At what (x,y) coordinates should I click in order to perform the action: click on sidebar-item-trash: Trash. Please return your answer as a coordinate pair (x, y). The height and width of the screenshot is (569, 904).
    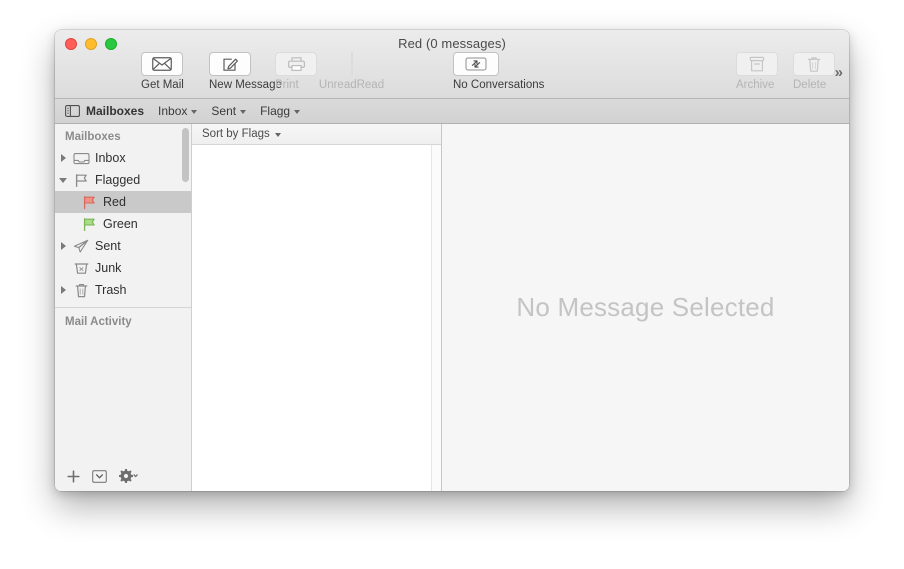
    Looking at the image, I should click on (123, 290).